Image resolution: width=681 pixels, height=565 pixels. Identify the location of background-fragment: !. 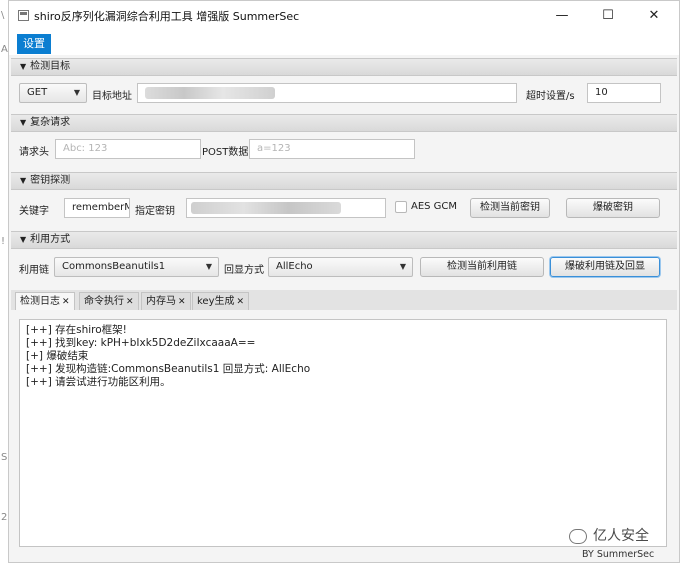
(3, 241).